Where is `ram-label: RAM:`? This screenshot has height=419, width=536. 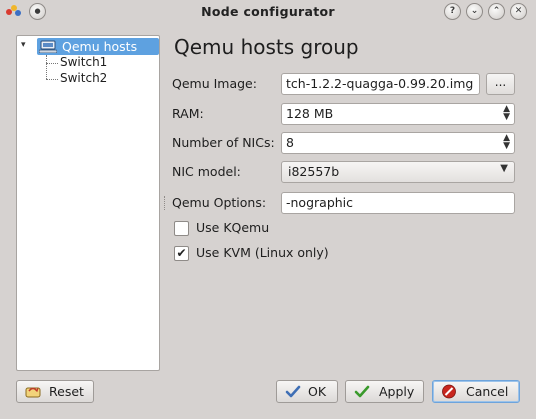
ram-label: RAM: is located at coordinates (188, 113).